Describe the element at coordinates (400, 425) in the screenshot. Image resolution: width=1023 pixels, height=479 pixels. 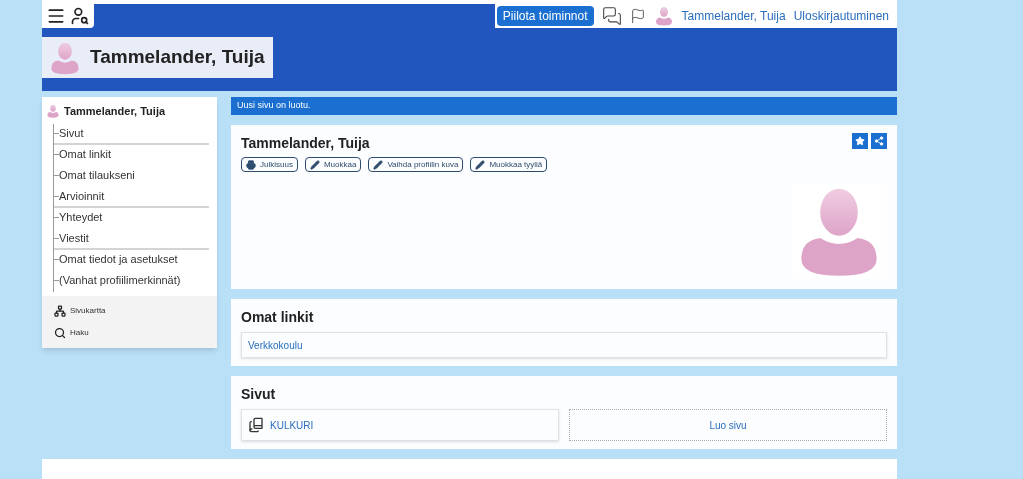
I see `page-tile: KULKURI` at that location.